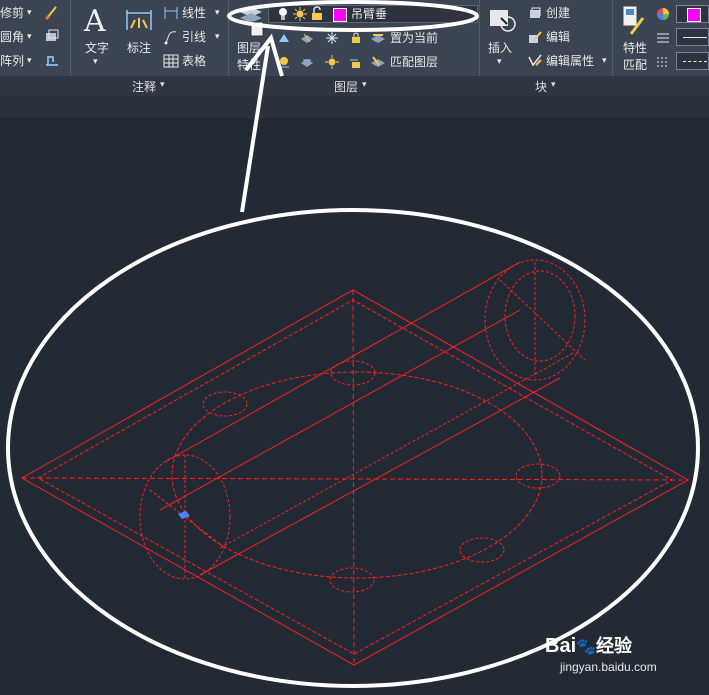 The height and width of the screenshot is (695, 709). What do you see at coordinates (586, 647) in the screenshot?
I see `paw-icon: 🐾` at bounding box center [586, 647].